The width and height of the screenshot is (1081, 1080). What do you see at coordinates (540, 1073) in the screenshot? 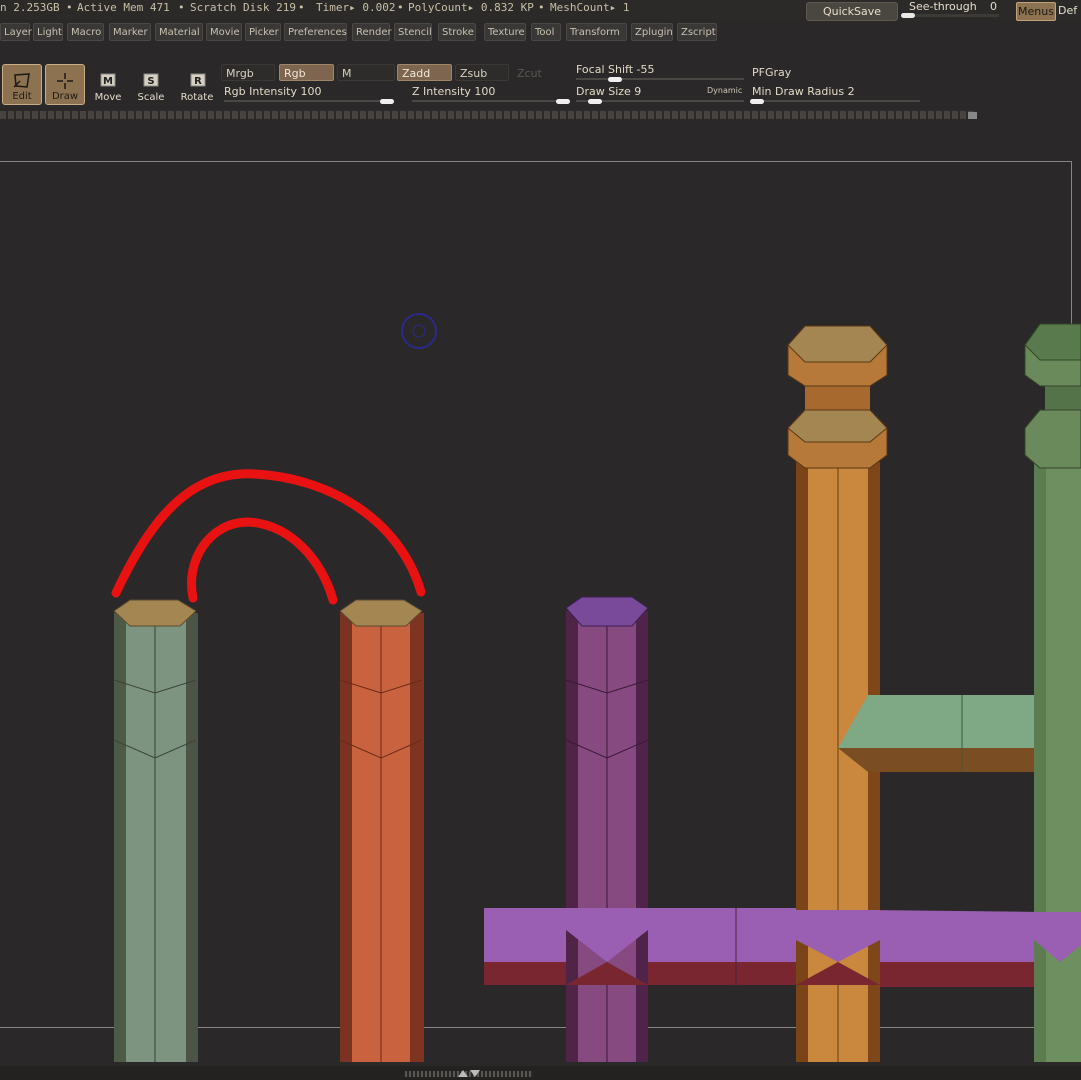
I see `bottom-shelf` at bounding box center [540, 1073].